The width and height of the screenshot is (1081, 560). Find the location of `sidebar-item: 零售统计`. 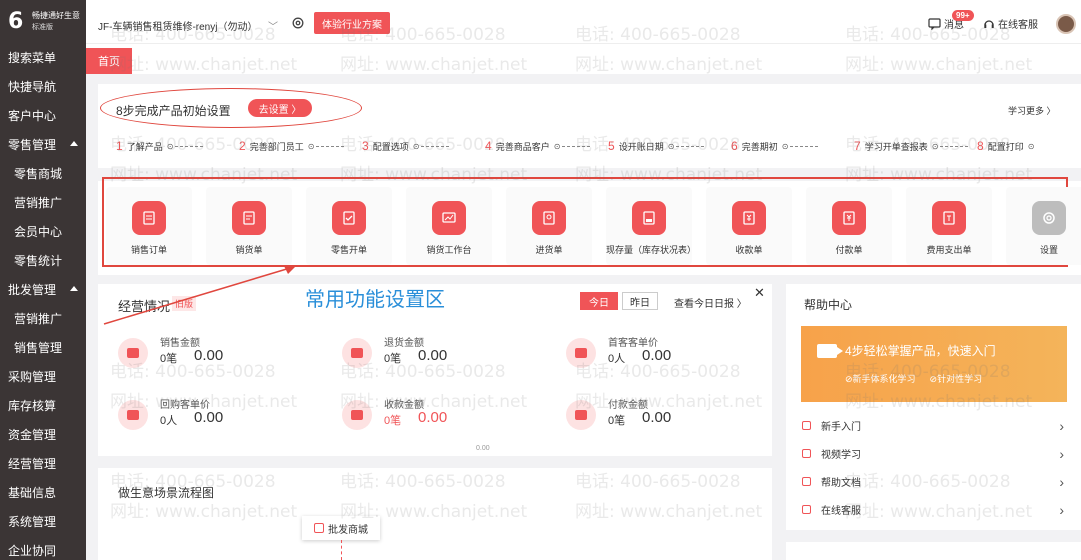

sidebar-item: 零售统计 is located at coordinates (43, 260).